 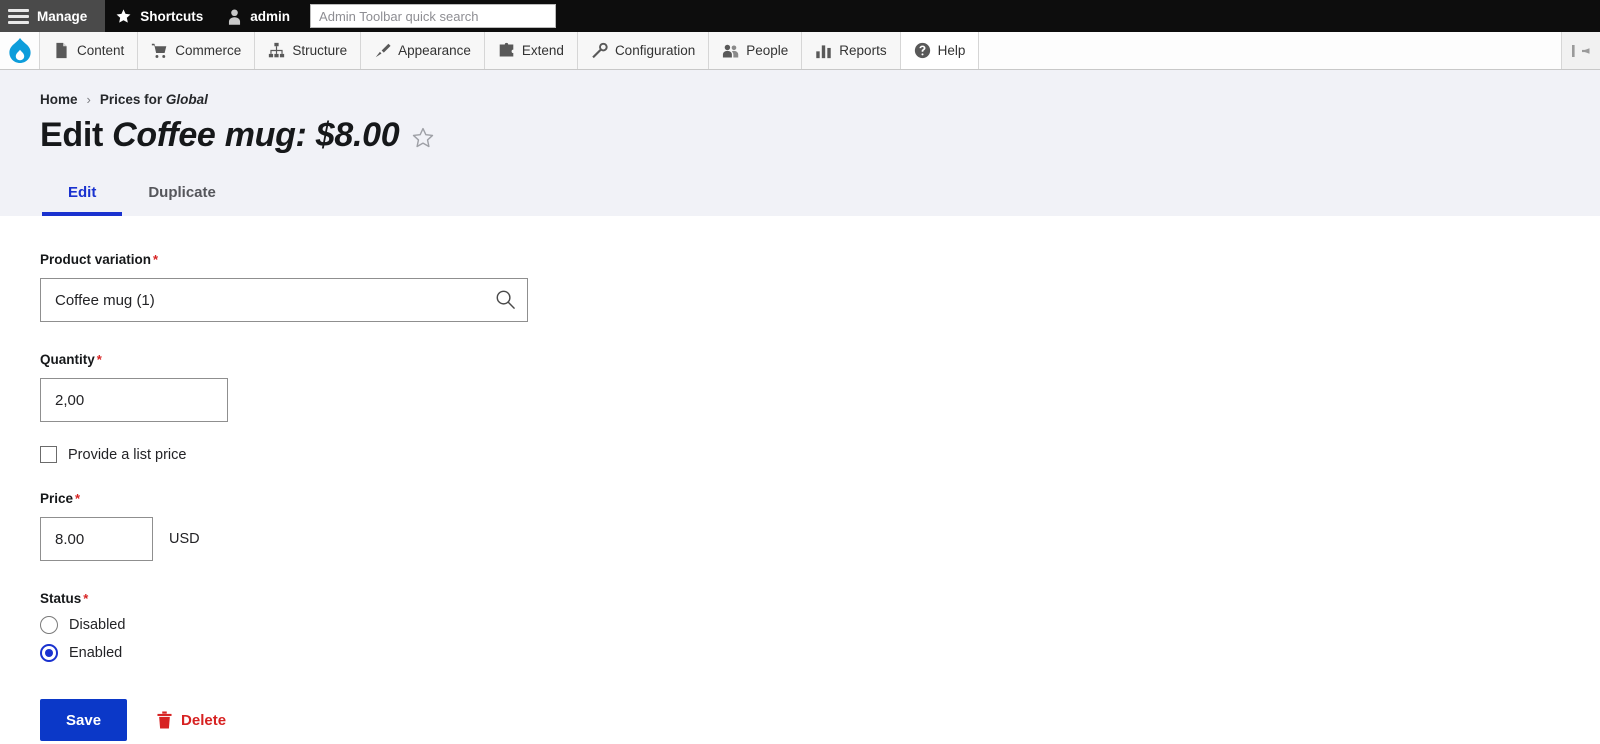 I want to click on breadcrumb: Home › Prices for Global, so click(x=820, y=88).